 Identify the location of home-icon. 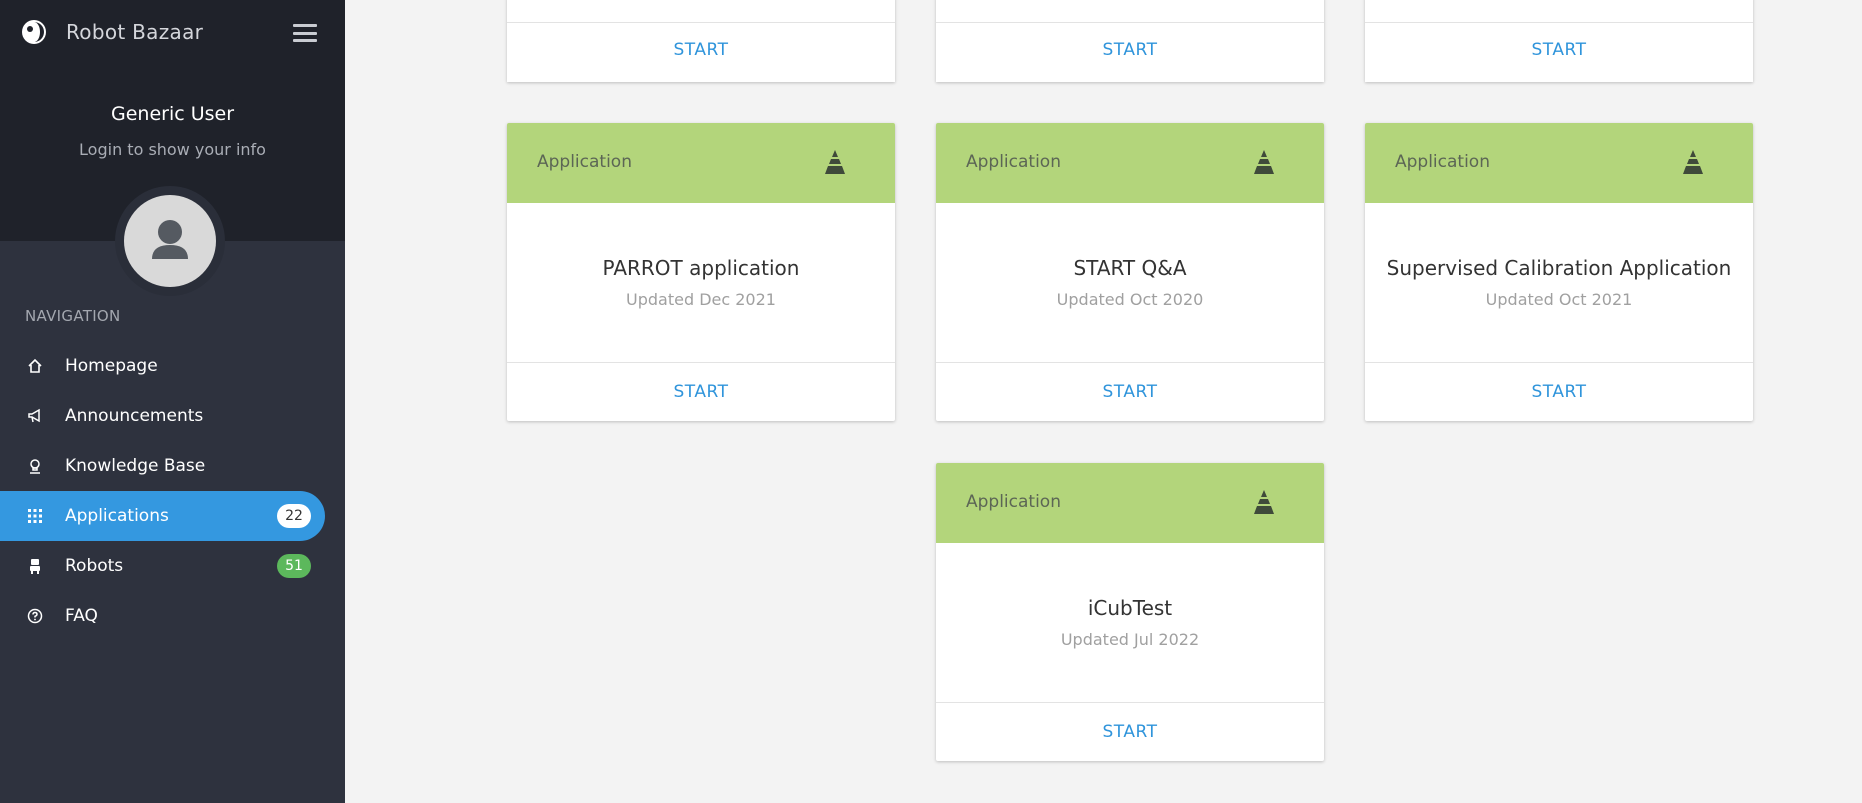
(35, 366).